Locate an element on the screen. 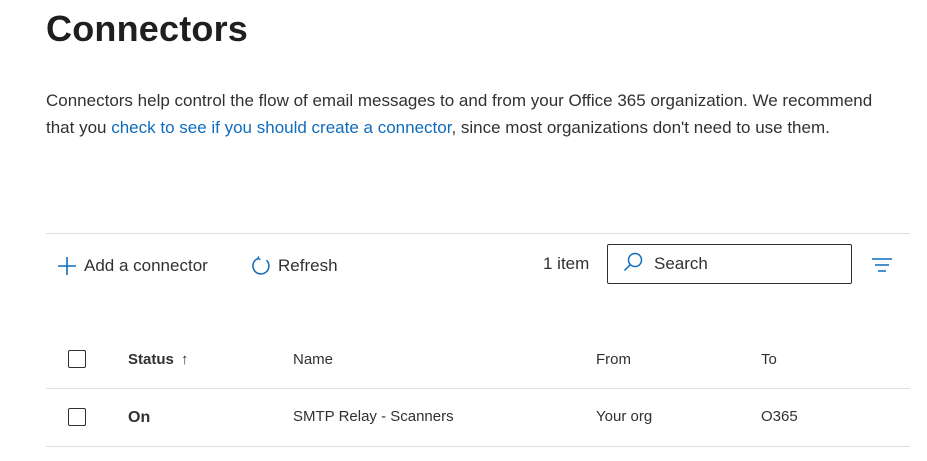  column-header-status: Status ↑ is located at coordinates (158, 359).